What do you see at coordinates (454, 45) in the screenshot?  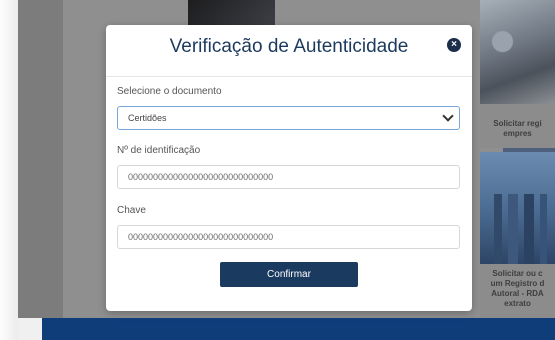 I see `close-icon: ×` at bounding box center [454, 45].